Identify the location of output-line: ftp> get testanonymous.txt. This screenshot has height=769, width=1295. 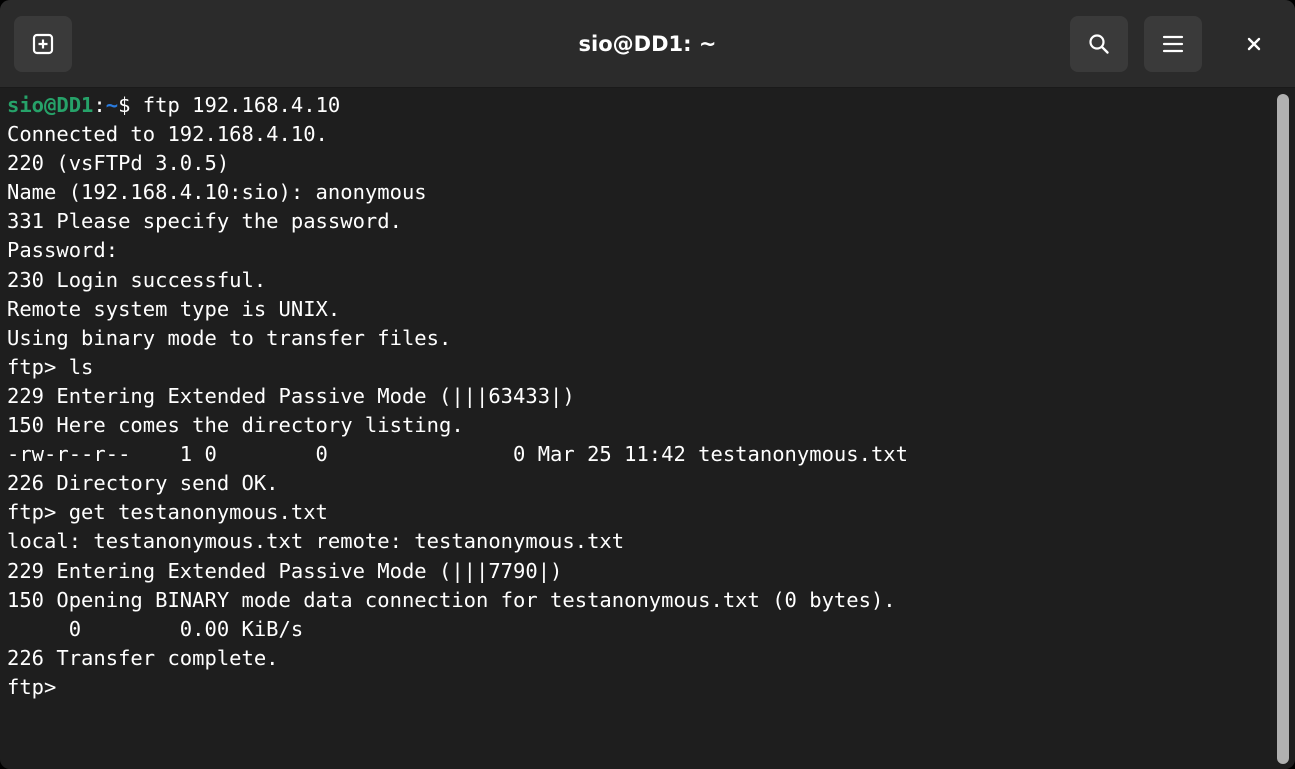
(167, 512).